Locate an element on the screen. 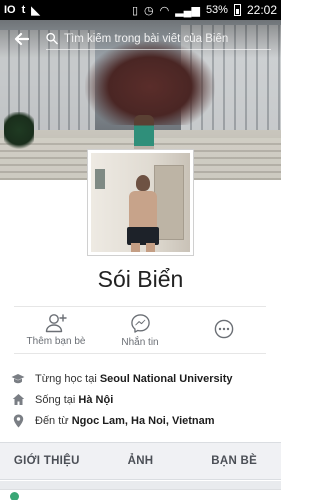 This screenshot has width=320, height=500. status-bar: IO t ◣ ▯ ◷ ◠ ▂▄▆ 53% 22:02 is located at coordinates (140, 10).